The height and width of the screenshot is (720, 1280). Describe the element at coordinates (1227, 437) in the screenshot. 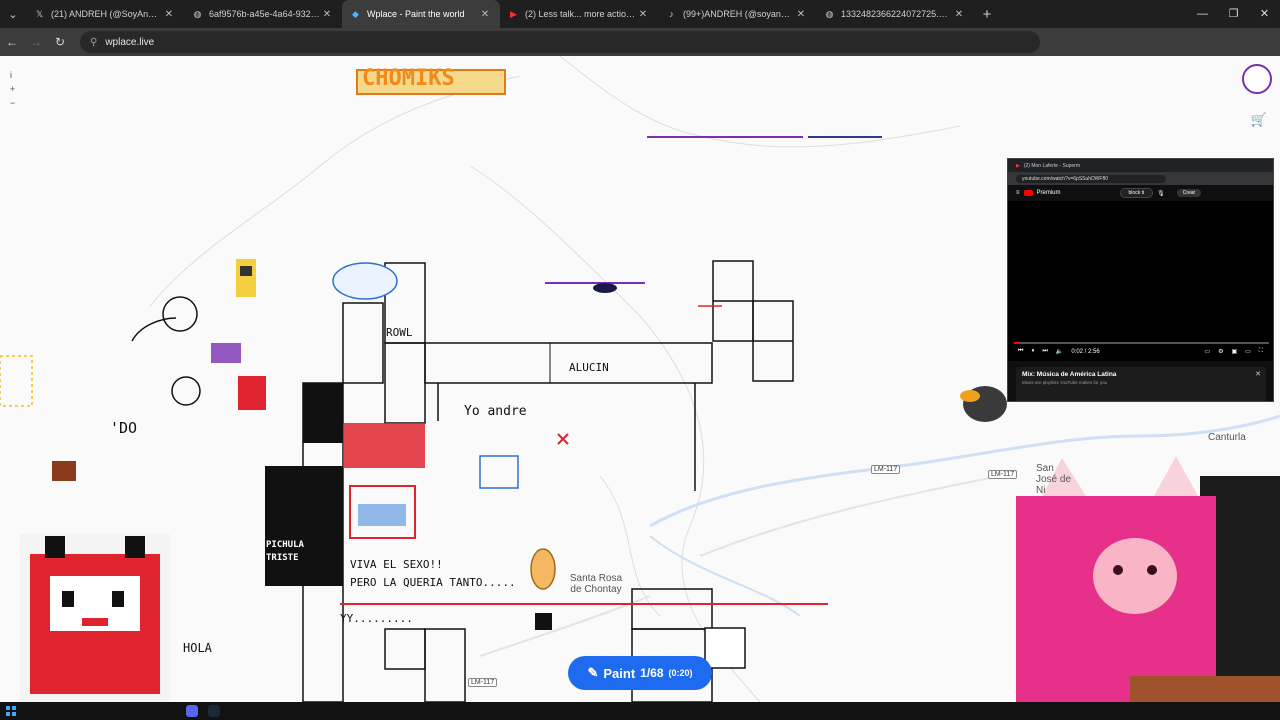

I see `place-canturla: Canturla` at that location.